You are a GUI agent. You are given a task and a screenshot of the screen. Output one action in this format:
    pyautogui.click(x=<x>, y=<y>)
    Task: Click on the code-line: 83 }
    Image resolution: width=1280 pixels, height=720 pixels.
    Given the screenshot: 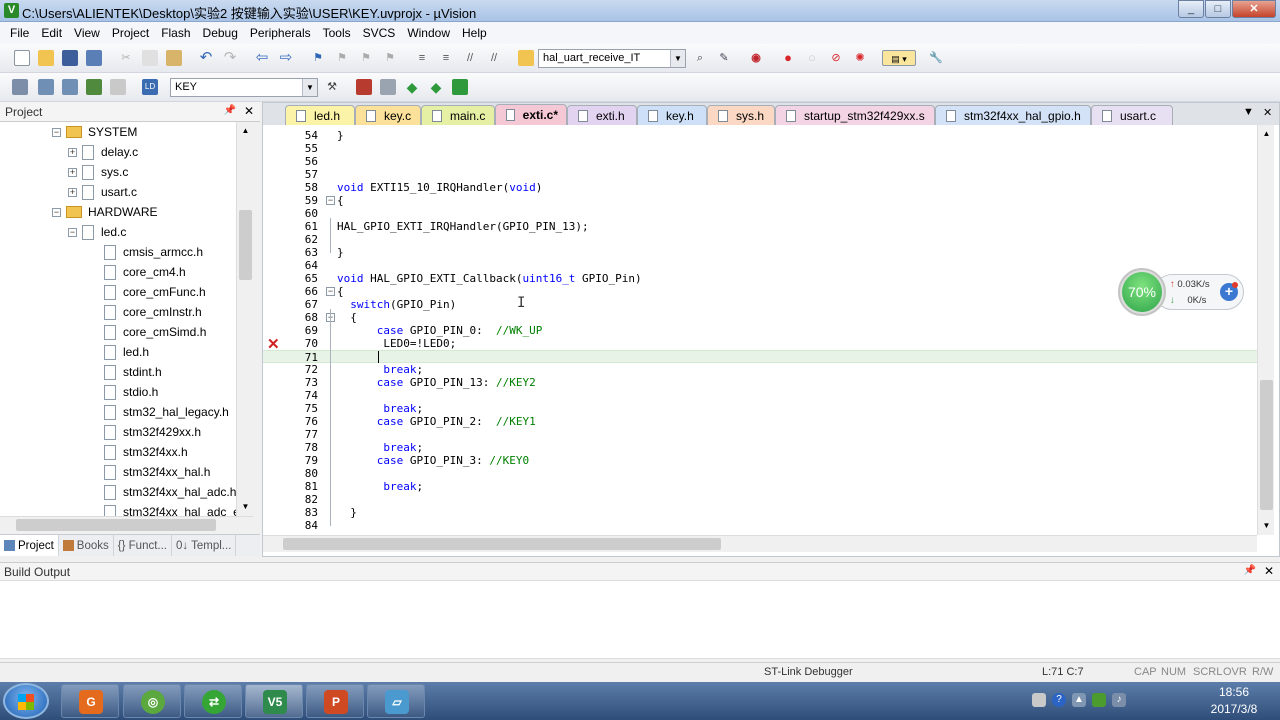 What is the action you would take?
    pyautogui.click(x=760, y=512)
    